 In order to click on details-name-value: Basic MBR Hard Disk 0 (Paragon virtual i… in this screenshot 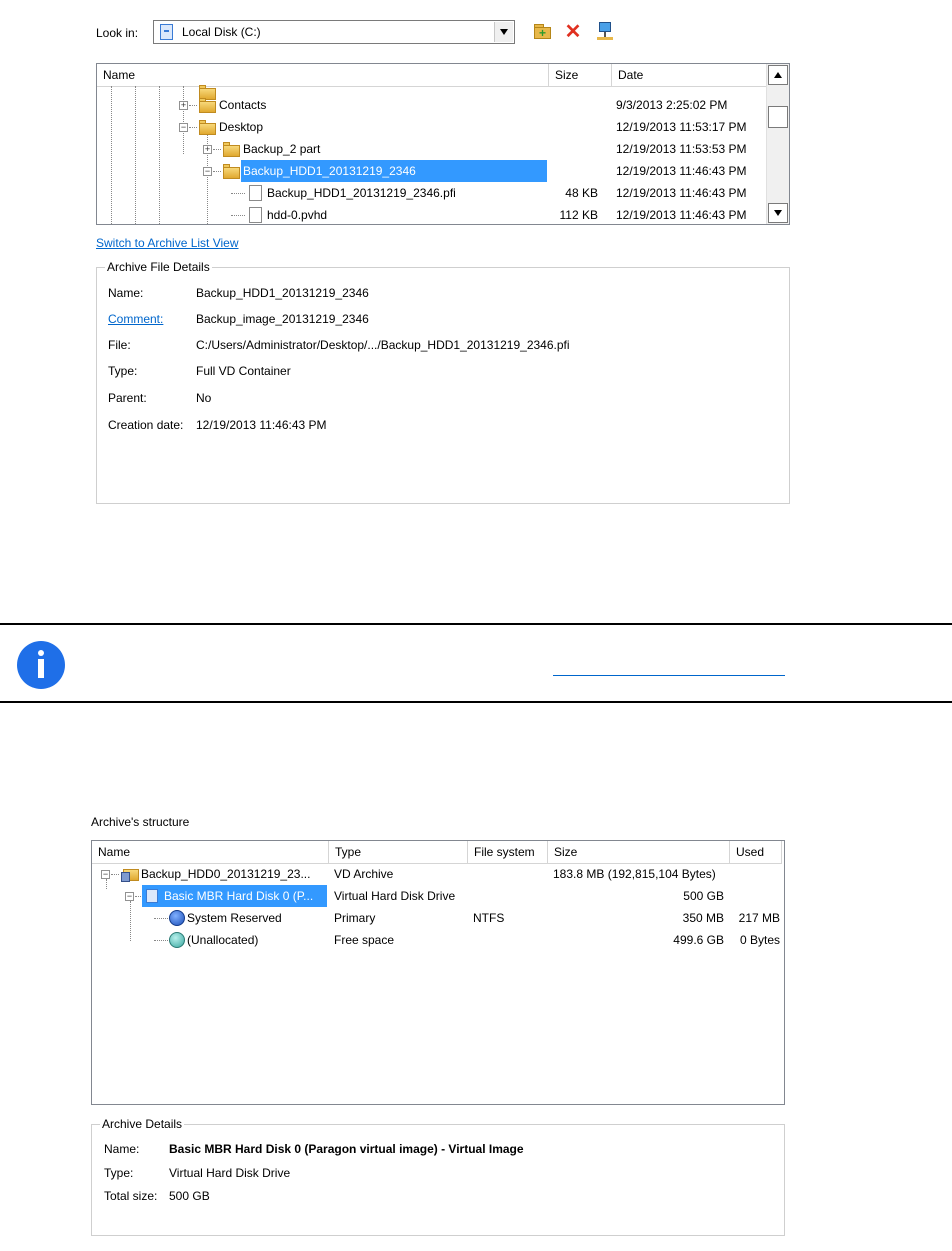, I will do `click(346, 1149)`.